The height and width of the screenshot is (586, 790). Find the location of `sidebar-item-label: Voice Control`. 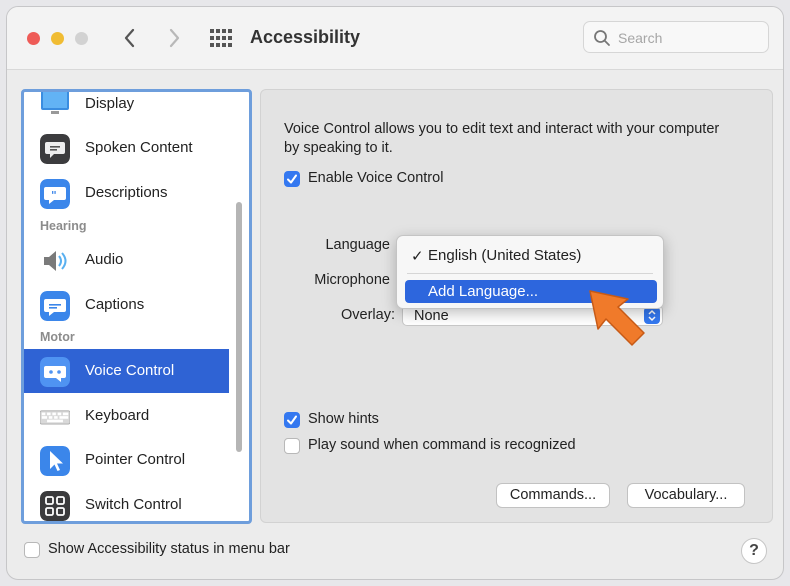

sidebar-item-label: Voice Control is located at coordinates (130, 370).